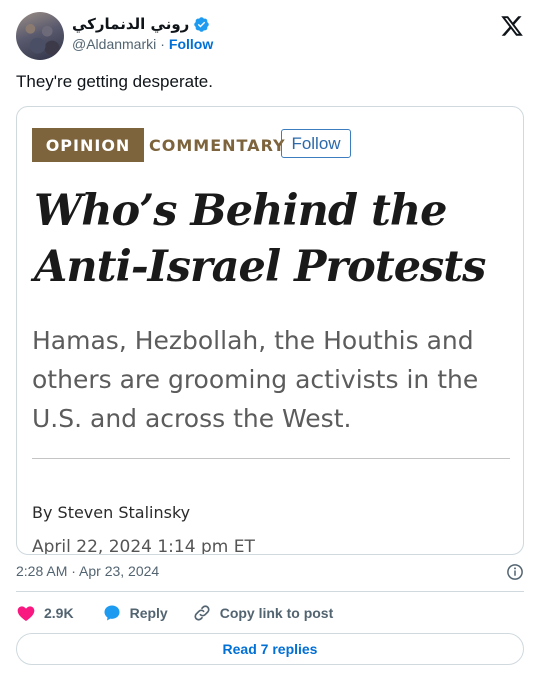  Describe the element at coordinates (88, 145) in the screenshot. I see `opinion-badge: OPINION` at that location.